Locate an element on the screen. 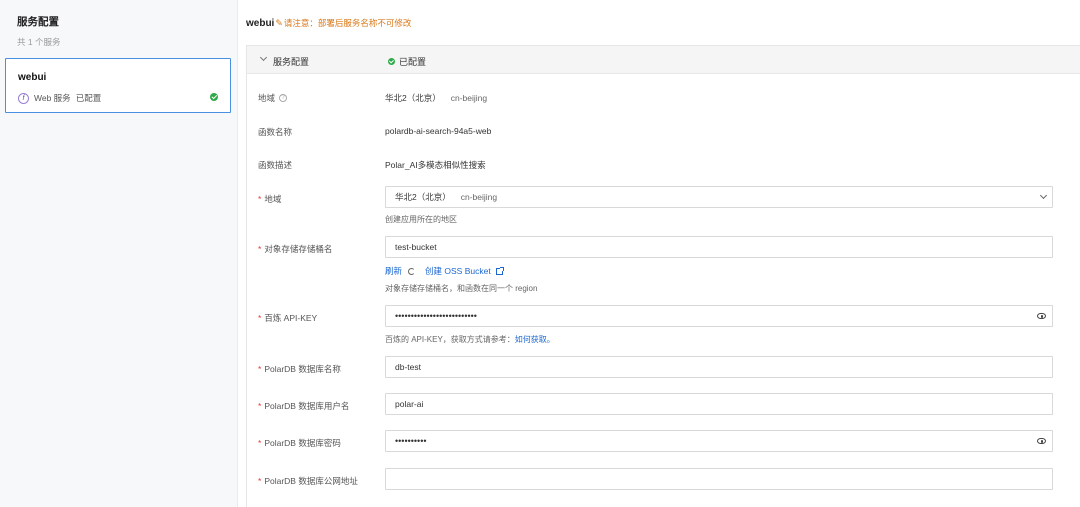 This screenshot has width=1080, height=507. fn-desc-label-text: 函数描述 is located at coordinates (275, 165).